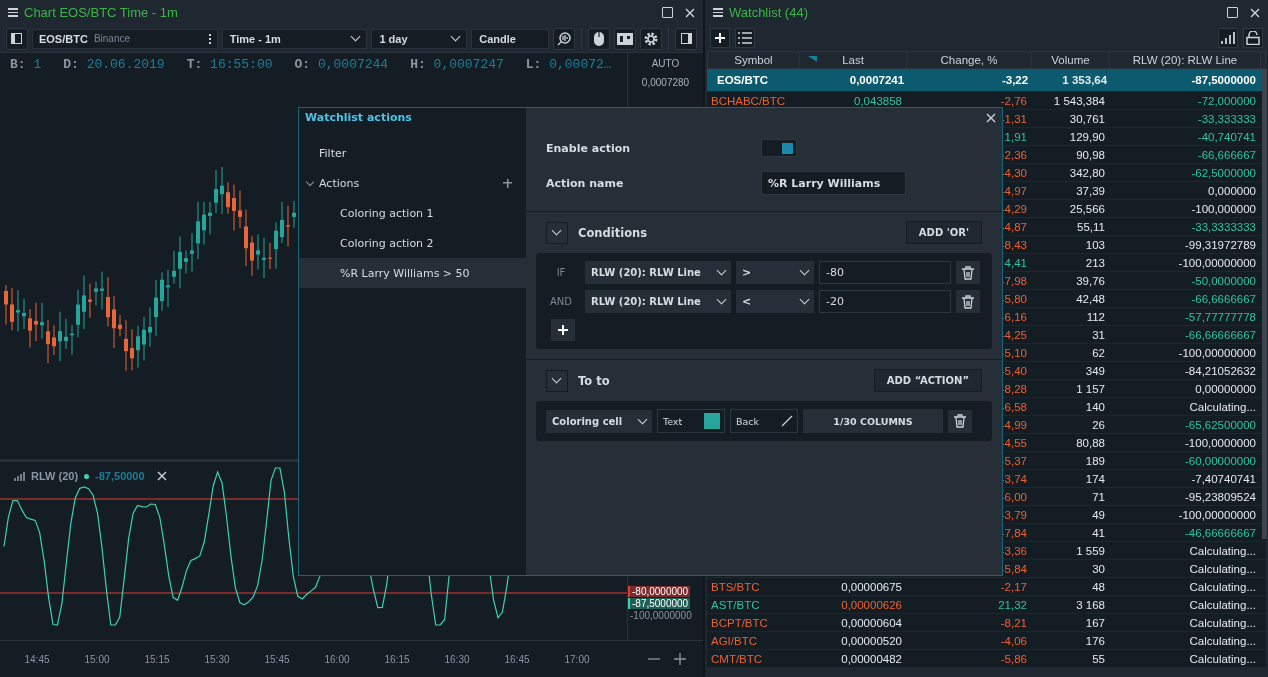 This screenshot has width=1268, height=677. What do you see at coordinates (1013, 334) in the screenshot?
I see `table-cell: -4,25` at bounding box center [1013, 334].